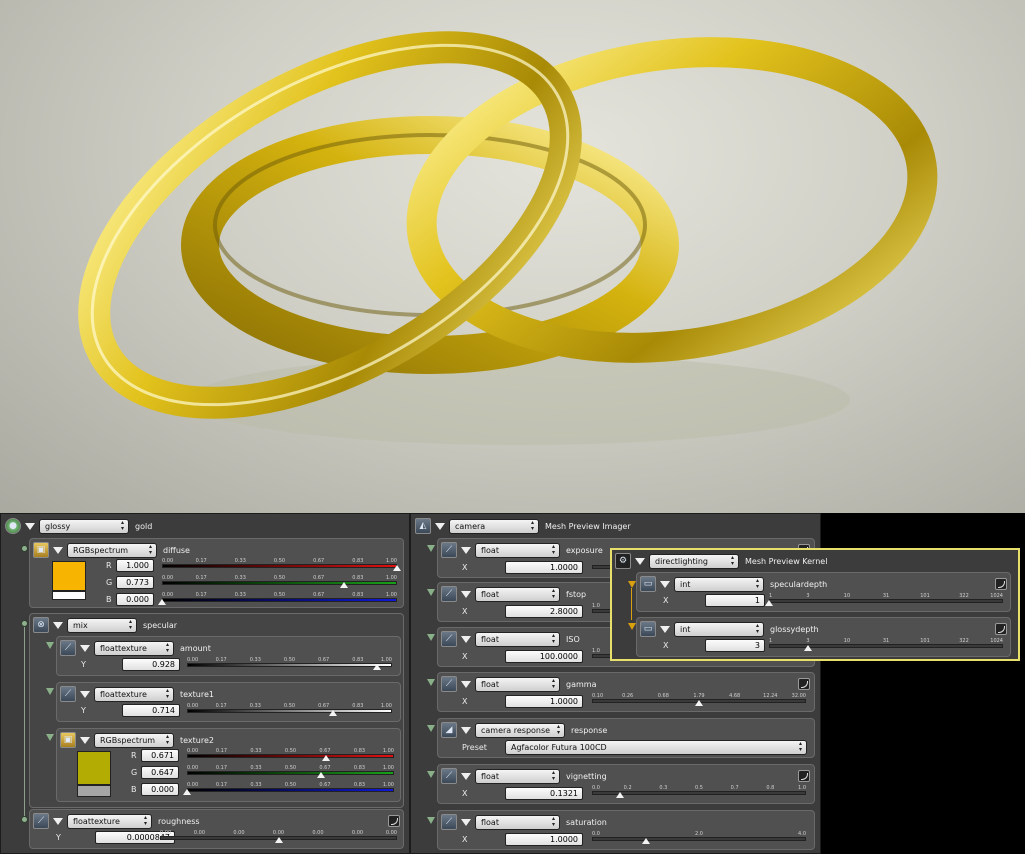 This screenshot has height=854, width=1025. Describe the element at coordinates (494, 526) in the screenshot. I see `camera-type-select: camera` at that location.